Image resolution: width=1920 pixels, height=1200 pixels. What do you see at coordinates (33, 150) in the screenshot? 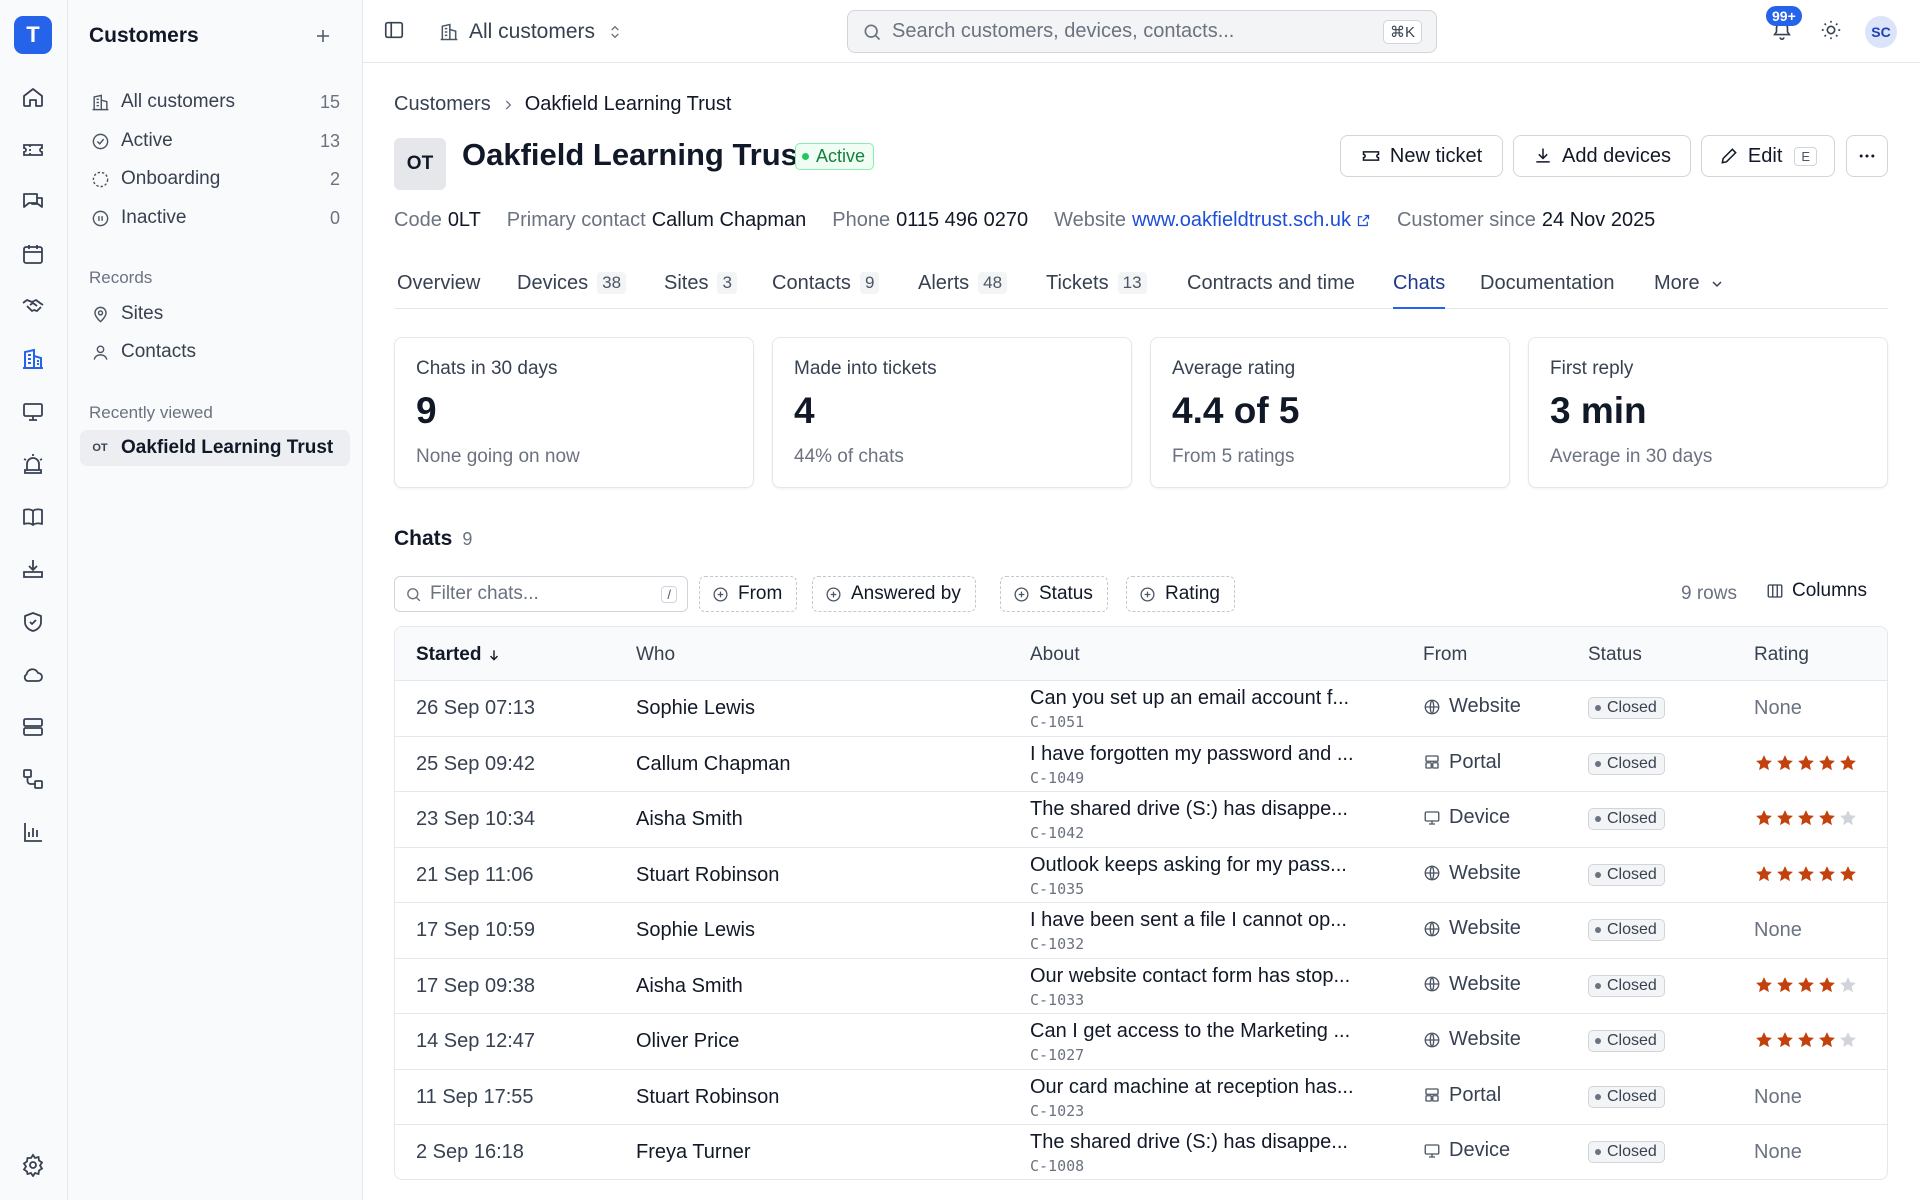
I see `ticket-icon` at bounding box center [33, 150].